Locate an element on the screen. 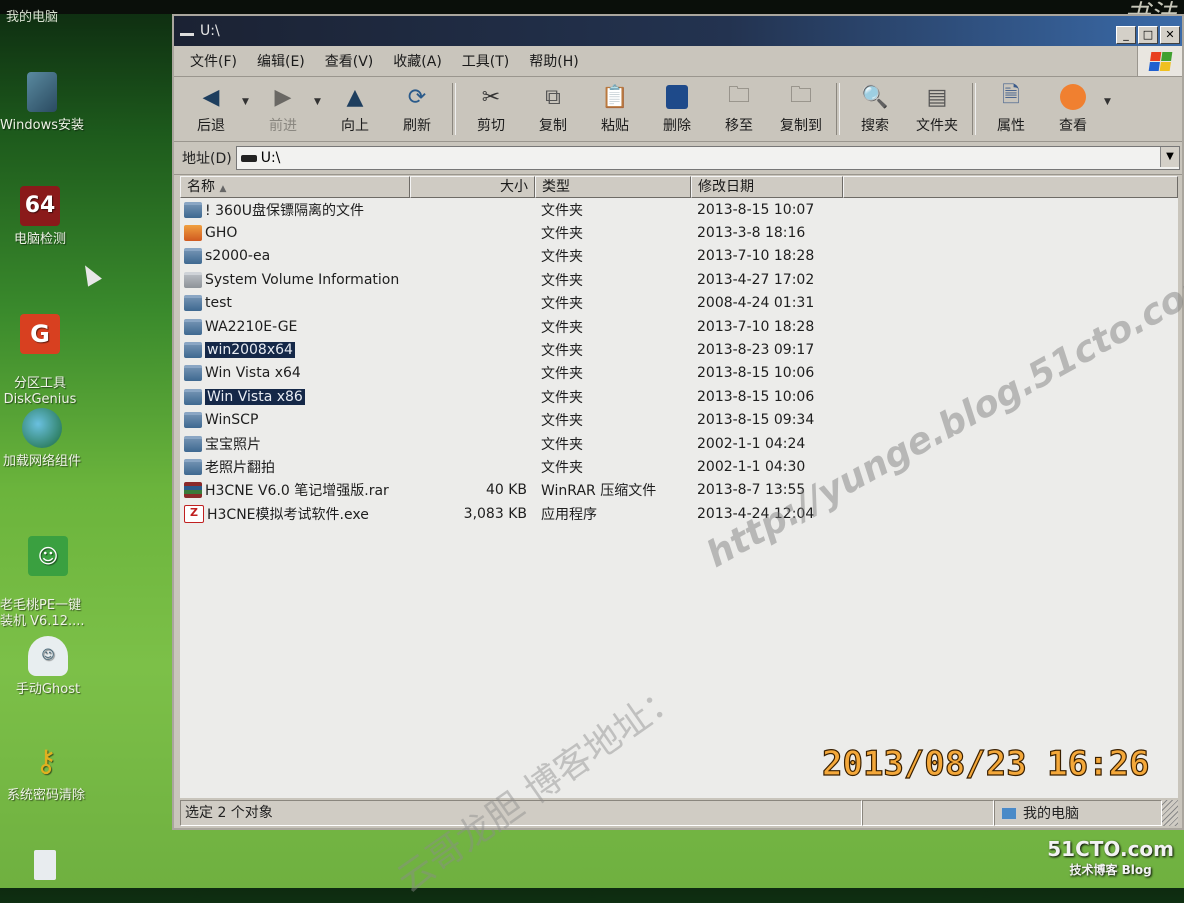 The image size is (1184, 903). minimize-button: _ is located at coordinates (1126, 35).